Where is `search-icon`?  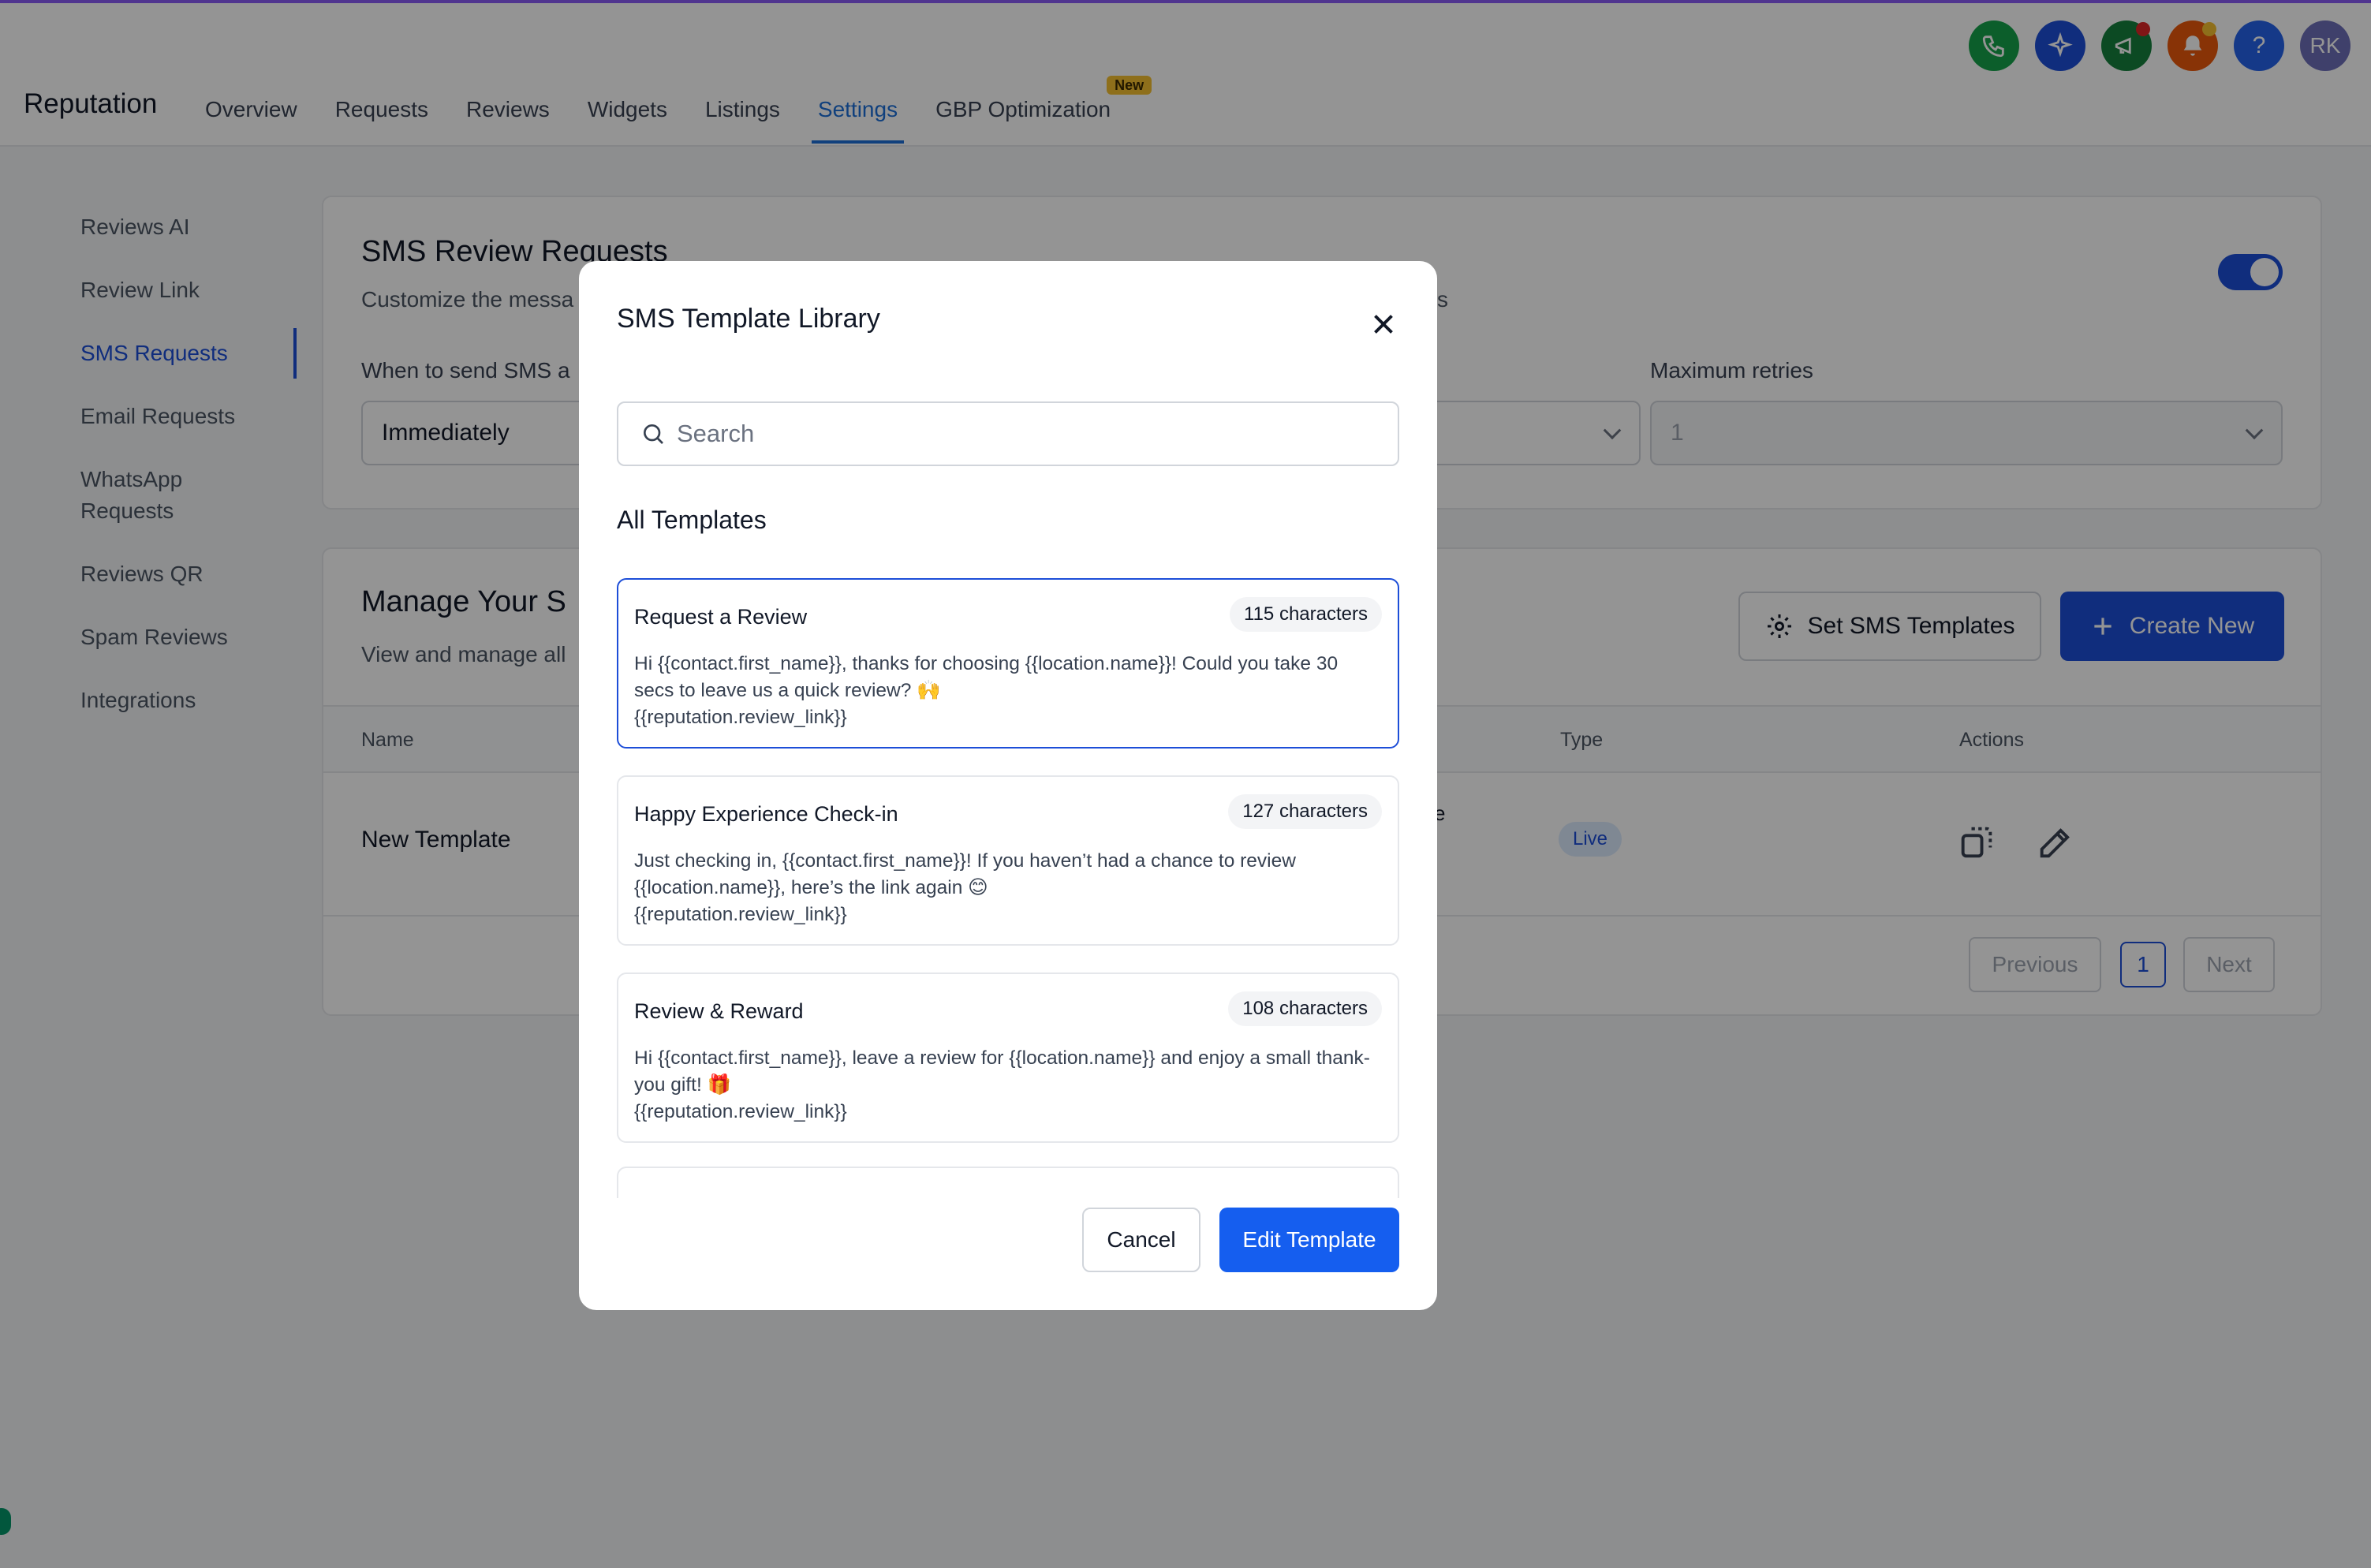
search-icon is located at coordinates (653, 434).